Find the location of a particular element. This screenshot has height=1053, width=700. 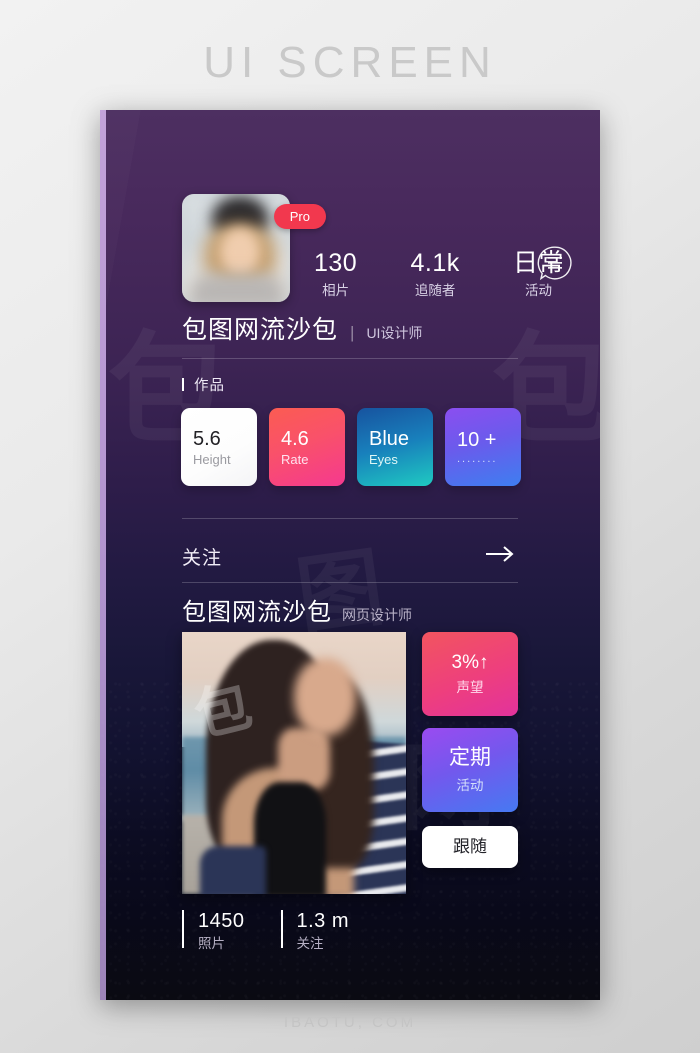

side-card-value: 3%↑ is located at coordinates (470, 662).